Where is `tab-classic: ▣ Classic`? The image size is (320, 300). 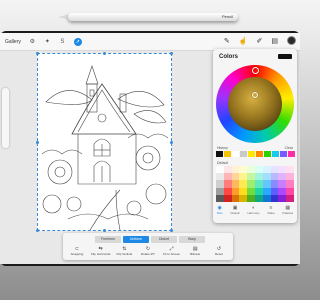 tab-classic: ▣ Classic is located at coordinates (235, 210).